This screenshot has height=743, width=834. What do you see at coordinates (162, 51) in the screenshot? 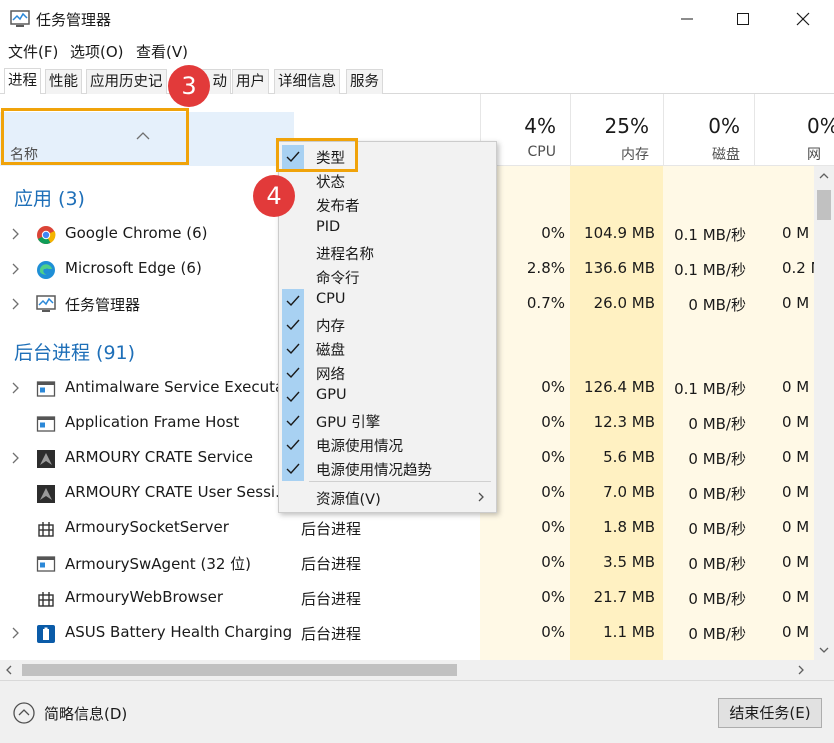
I see `menu-view: 查看(V)` at bounding box center [162, 51].